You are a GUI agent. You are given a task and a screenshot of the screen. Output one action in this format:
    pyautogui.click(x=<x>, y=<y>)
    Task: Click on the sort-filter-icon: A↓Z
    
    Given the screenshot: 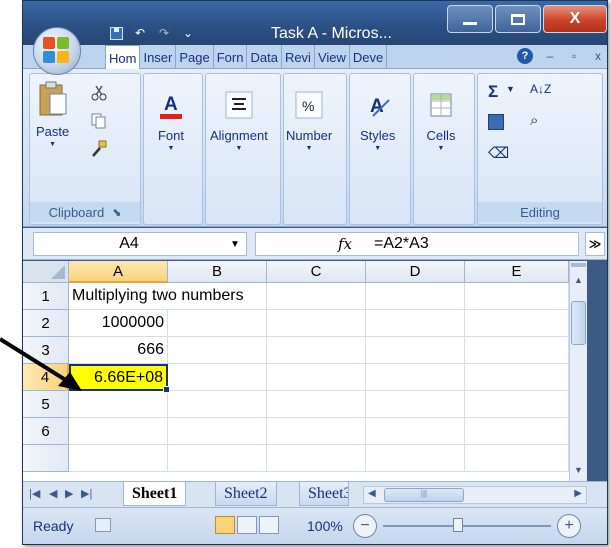 What is the action you would take?
    pyautogui.click(x=540, y=89)
    